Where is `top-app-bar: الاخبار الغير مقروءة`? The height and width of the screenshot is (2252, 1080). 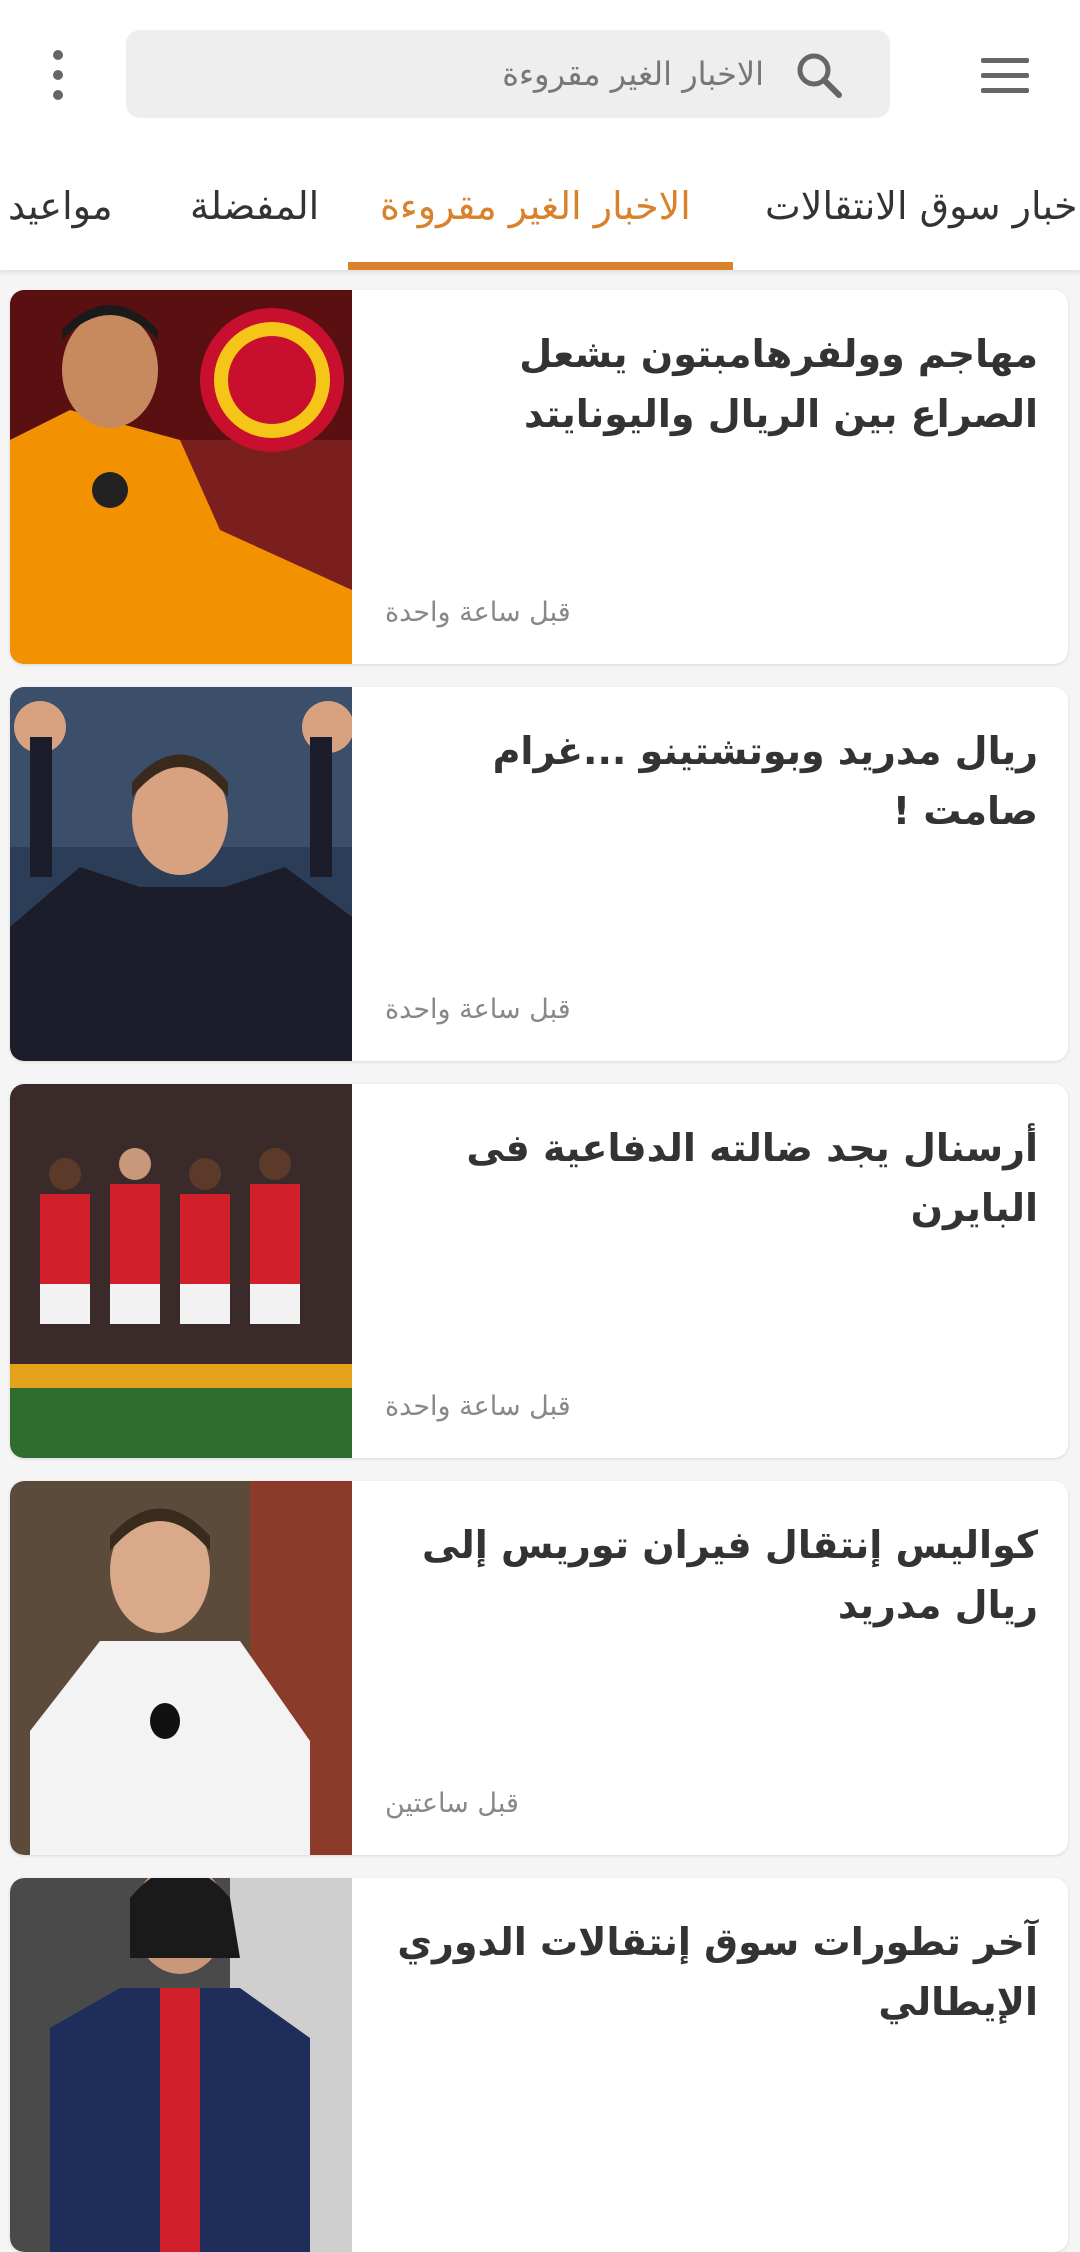
top-app-bar: الاخبار الغير مقروءة is located at coordinates (540, 74).